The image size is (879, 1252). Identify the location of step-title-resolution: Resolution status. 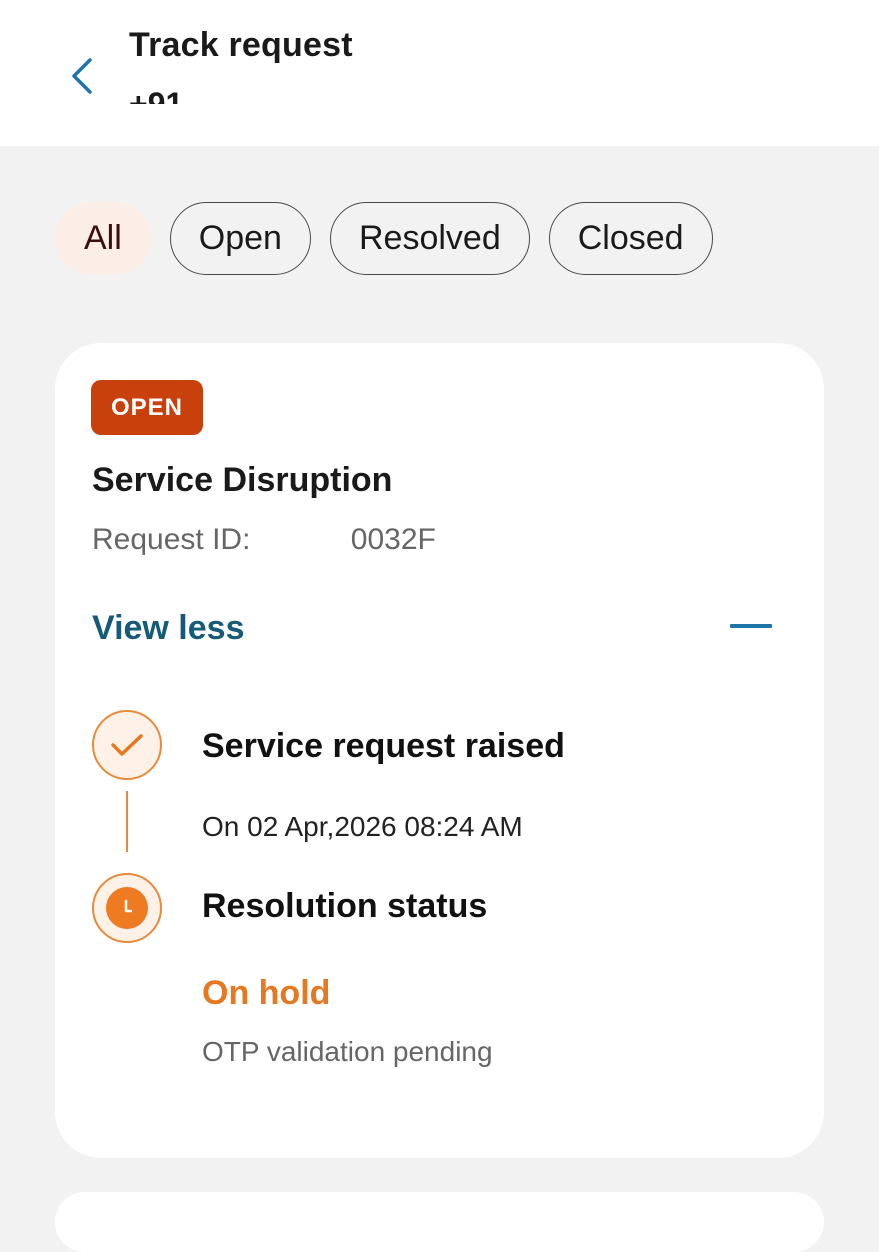
(345, 906).